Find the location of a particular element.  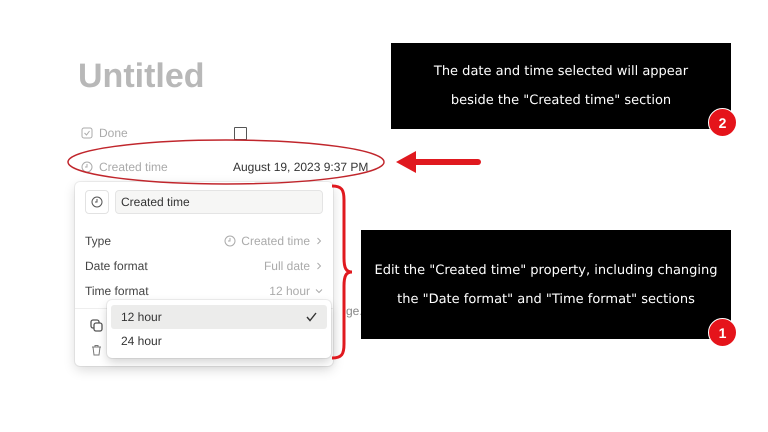

step-badge: 1 is located at coordinates (722, 332).